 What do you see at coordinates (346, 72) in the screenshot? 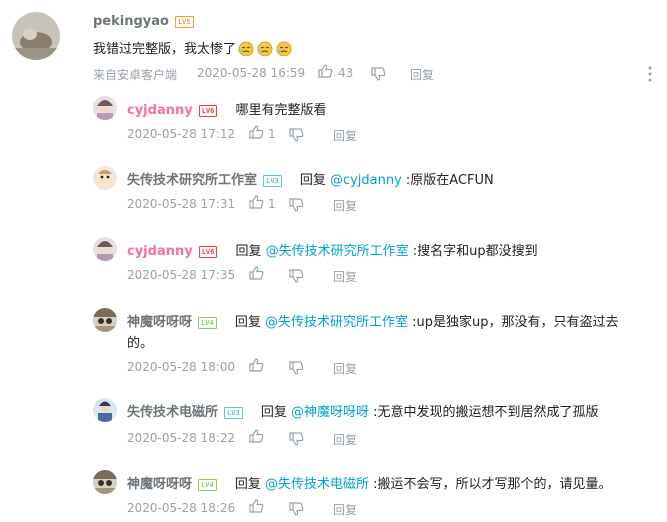
I see `like-count: 43` at bounding box center [346, 72].